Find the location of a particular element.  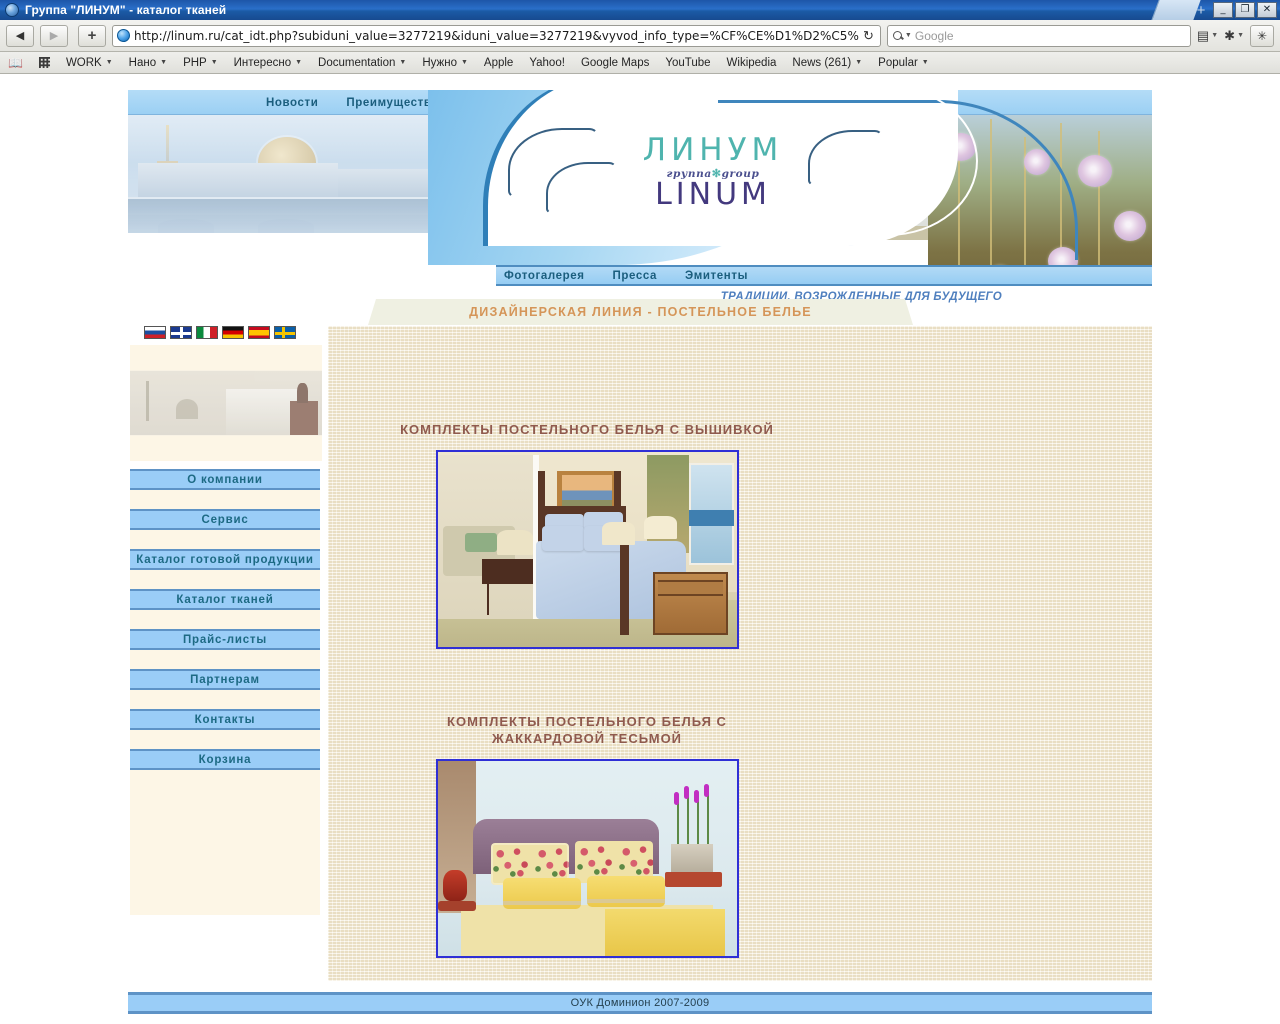

subnav-item-photogallery: Фотогалерея is located at coordinates (544, 276).